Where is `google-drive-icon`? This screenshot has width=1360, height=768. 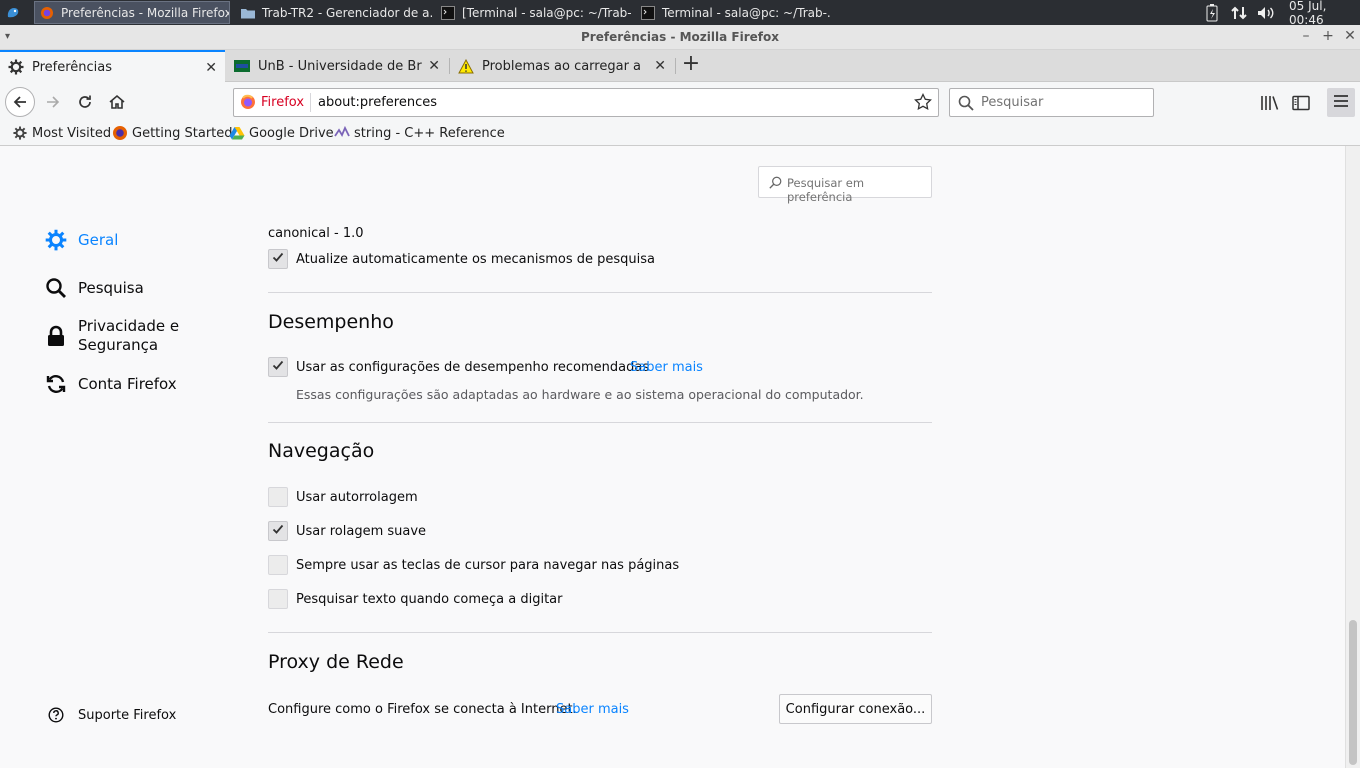
google-drive-icon is located at coordinates (237, 133).